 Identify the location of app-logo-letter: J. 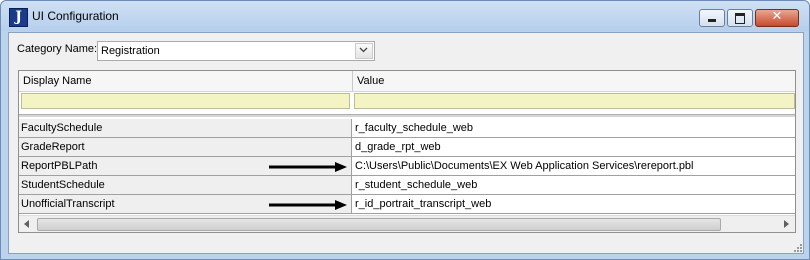
(18, 17).